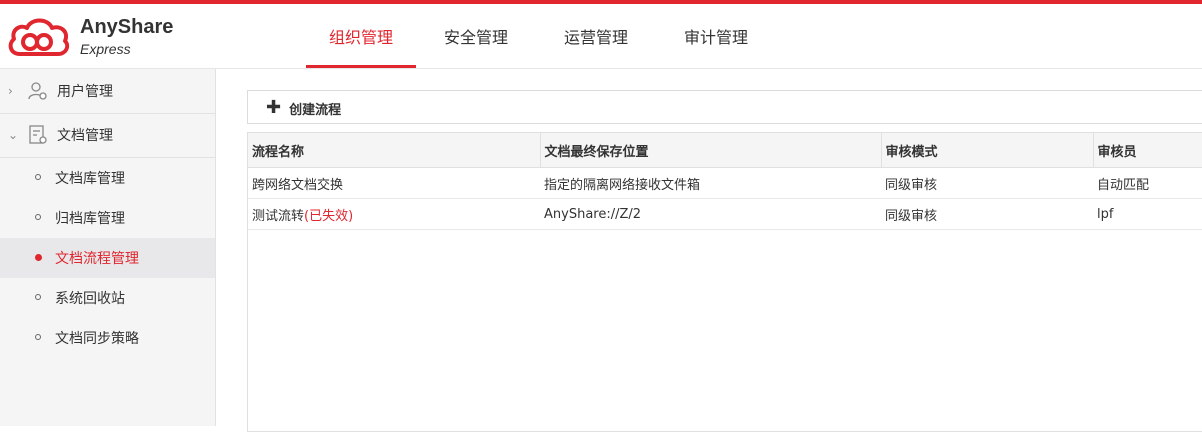  I want to click on column-header: 审核模式, so click(987, 150).